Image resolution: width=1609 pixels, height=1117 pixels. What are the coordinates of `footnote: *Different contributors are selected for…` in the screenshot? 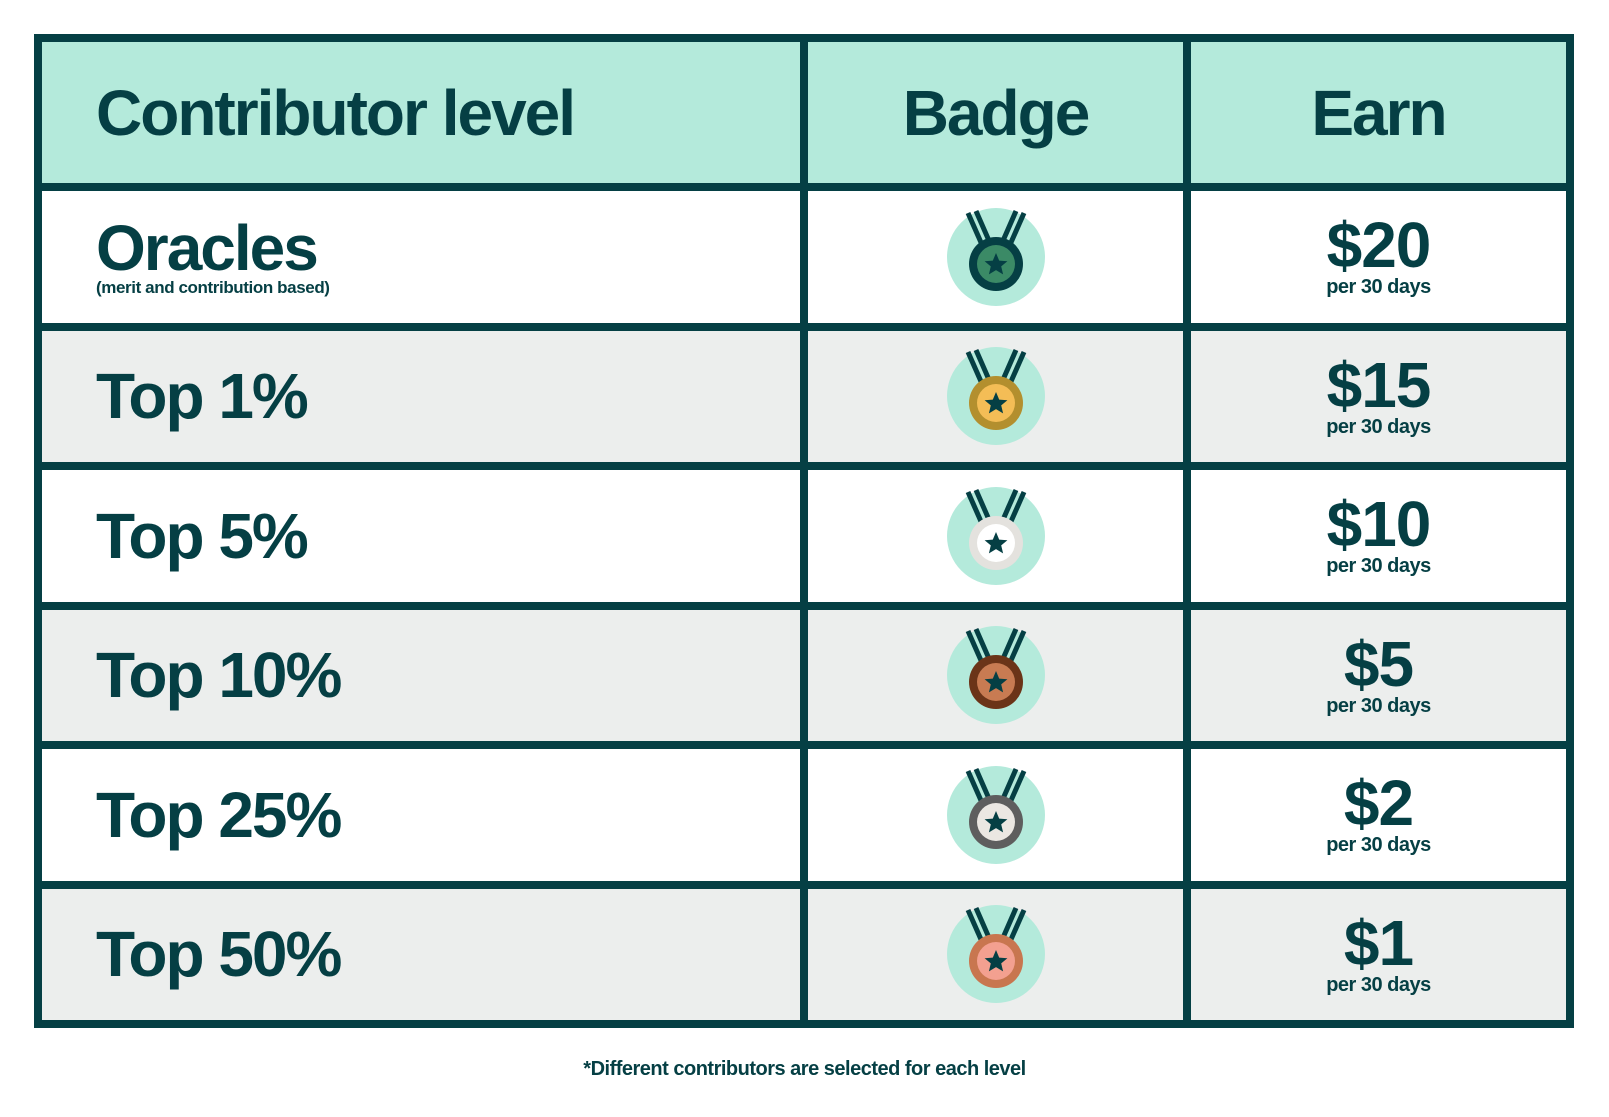 It's located at (804, 1069).